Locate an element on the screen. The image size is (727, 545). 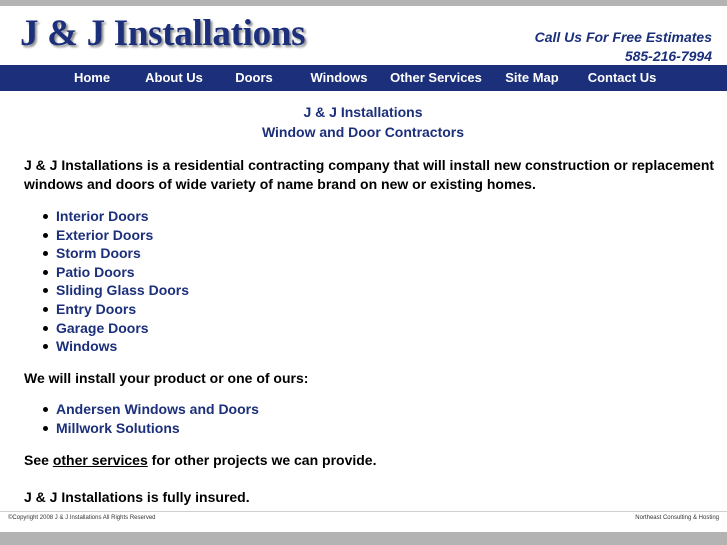
bottom-gray-bar is located at coordinates (363, 538).